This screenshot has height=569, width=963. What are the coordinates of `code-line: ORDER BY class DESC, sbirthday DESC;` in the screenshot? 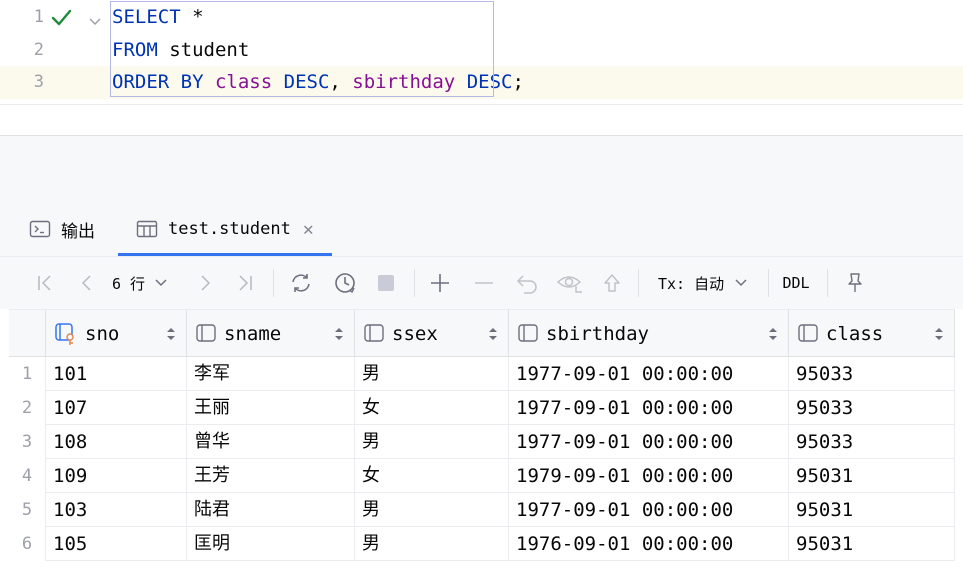 It's located at (318, 82).